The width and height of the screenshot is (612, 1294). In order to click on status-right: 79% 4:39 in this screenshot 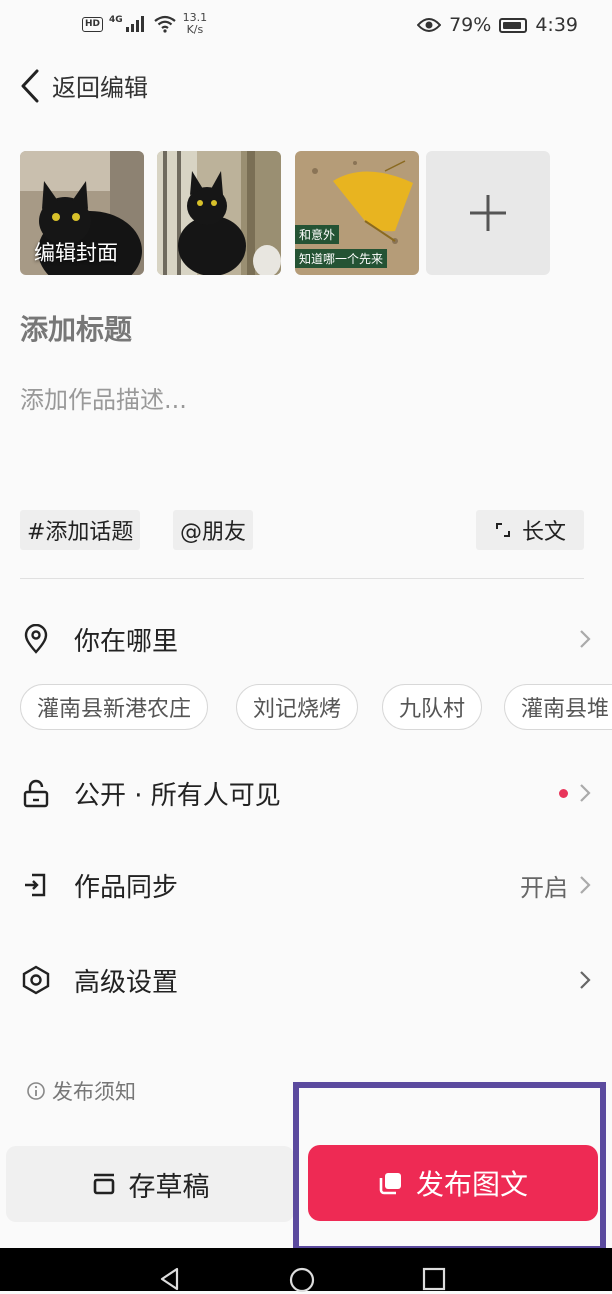, I will do `click(497, 25)`.